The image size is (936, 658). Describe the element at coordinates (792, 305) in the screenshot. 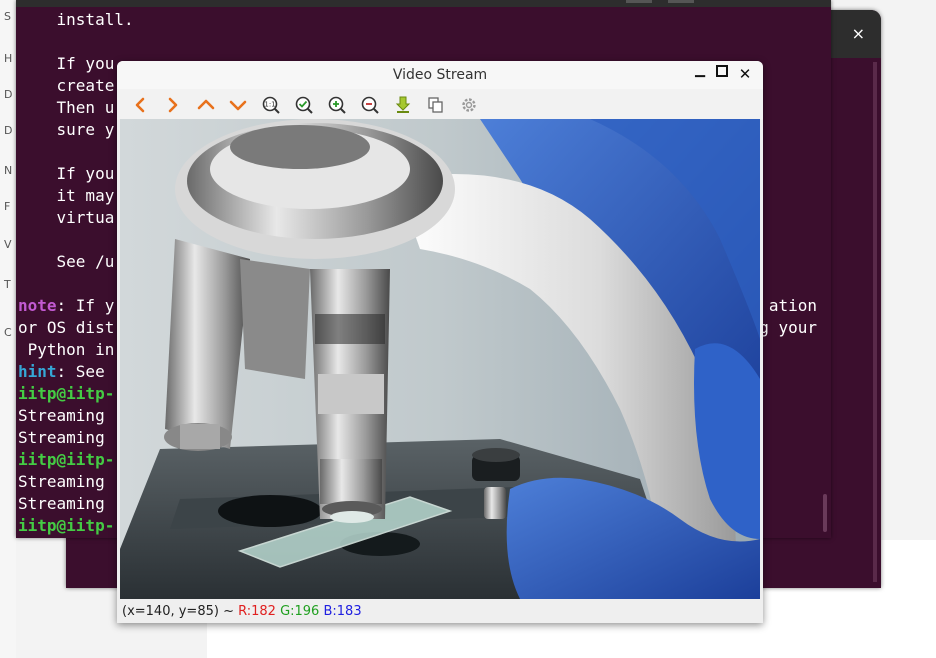

I see `terminal-text-fragment: ation` at that location.